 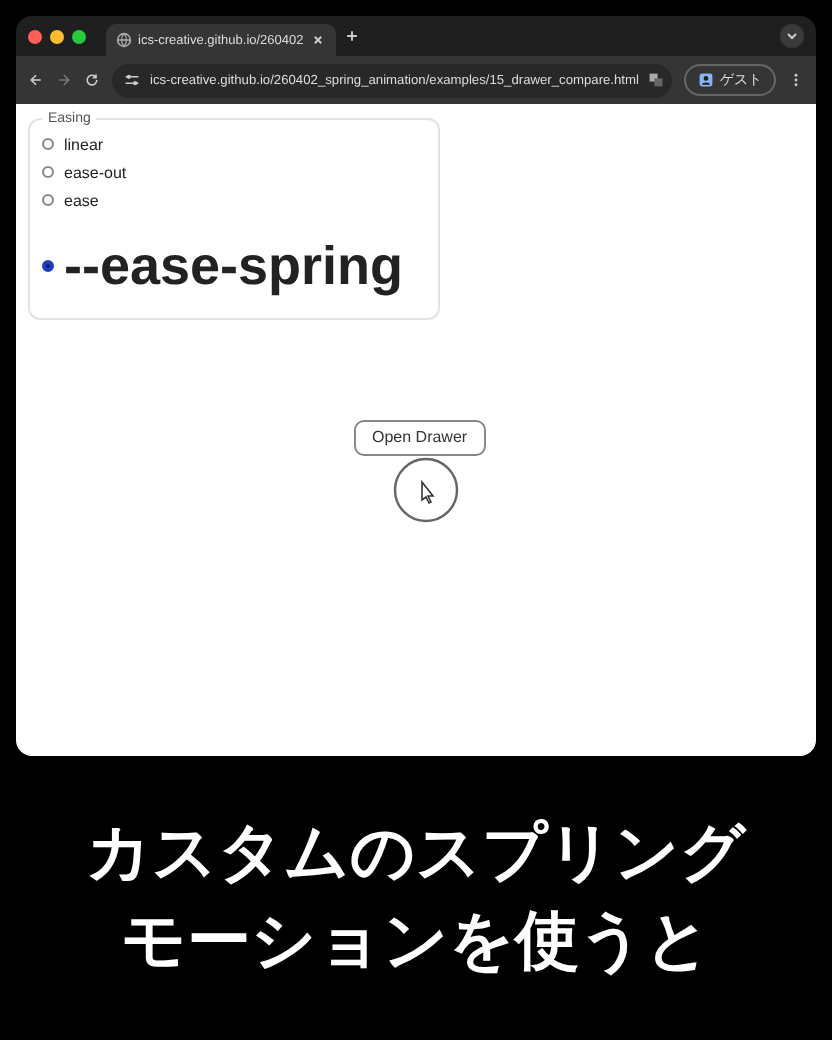 What do you see at coordinates (79, 36) in the screenshot?
I see `maximize-window-icon` at bounding box center [79, 36].